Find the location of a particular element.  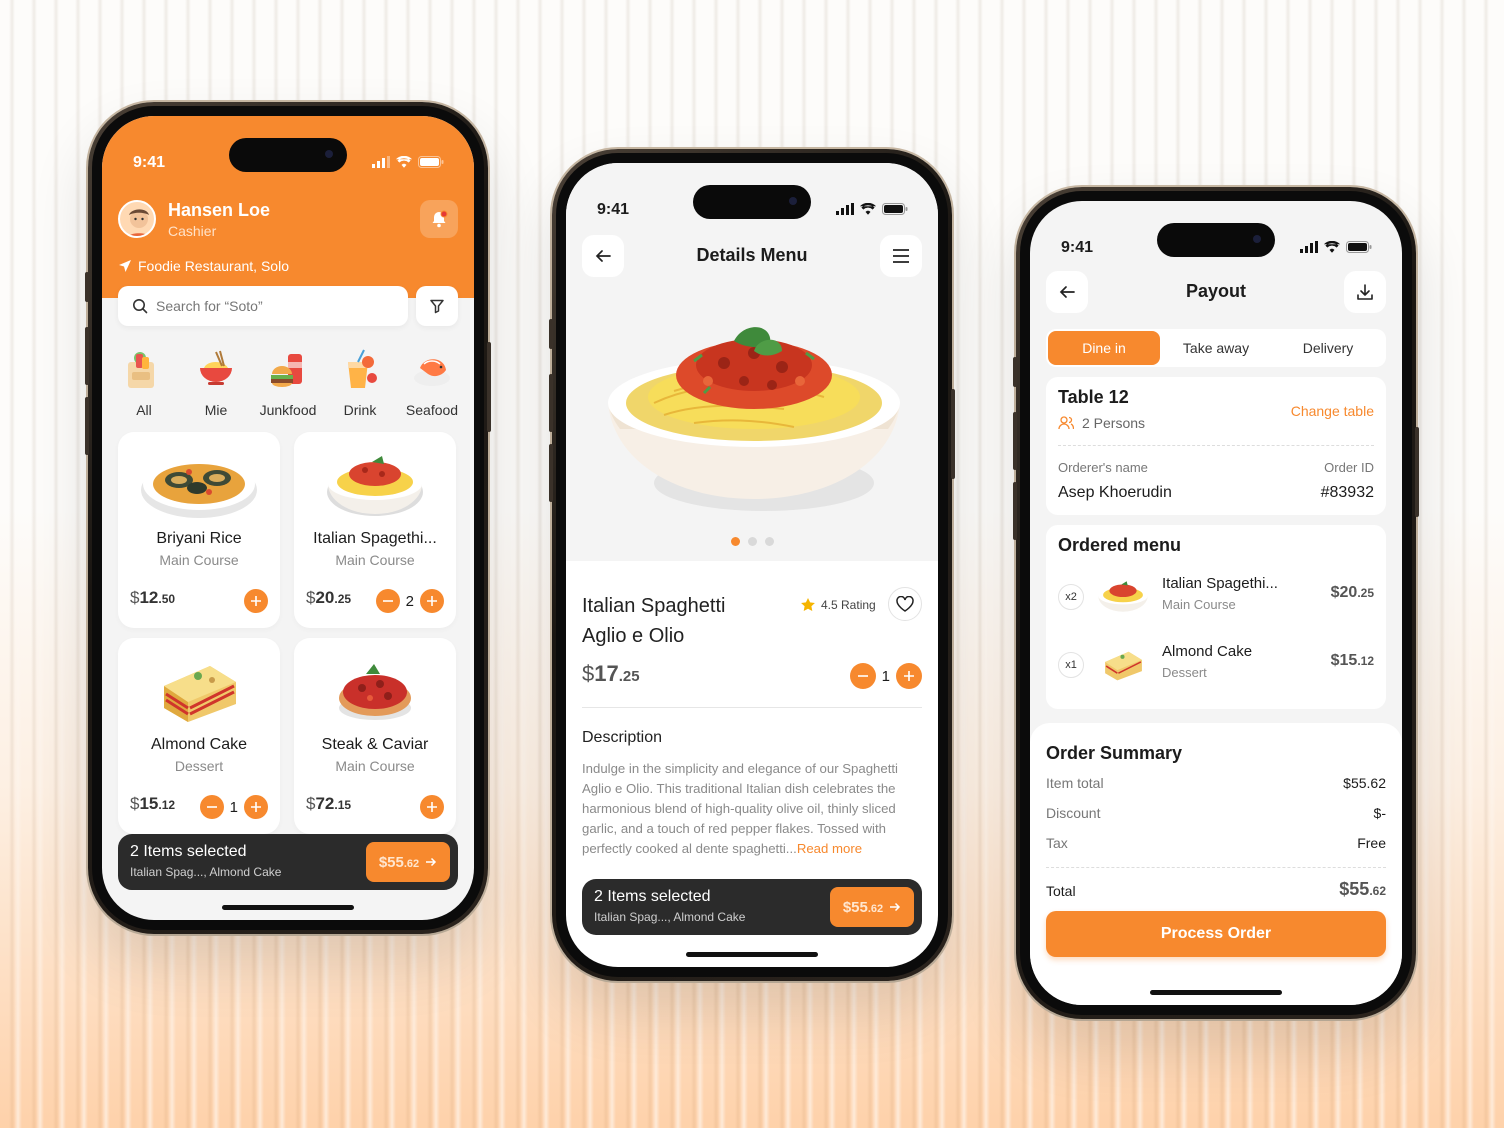

favorite-button is located at coordinates (905, 604).